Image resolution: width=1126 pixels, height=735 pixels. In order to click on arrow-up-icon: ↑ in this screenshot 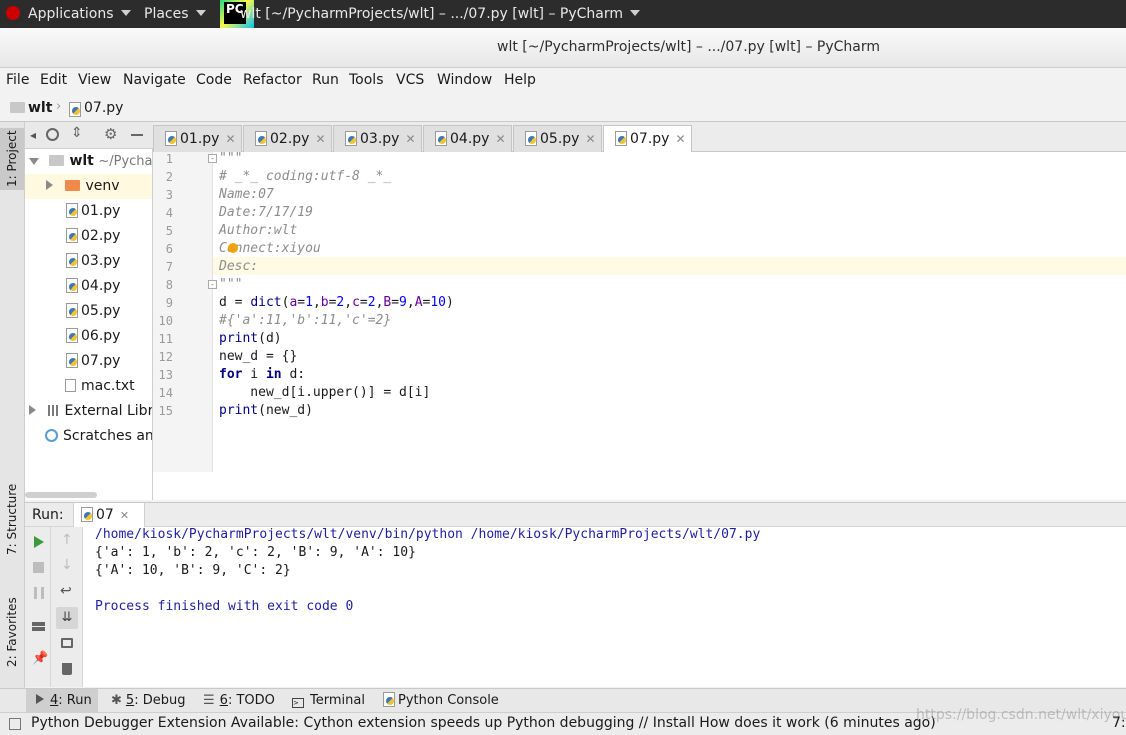, I will do `click(67, 540)`.